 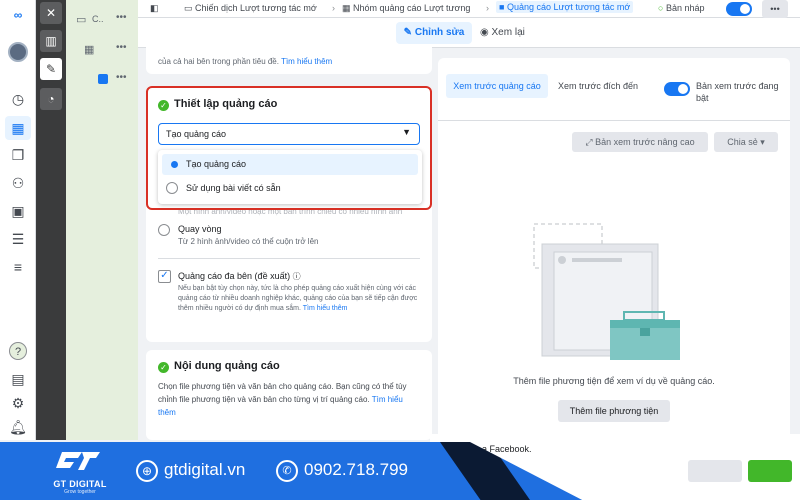 What do you see at coordinates (80, 492) in the screenshot?
I see `brand-tagline: Grow together` at bounding box center [80, 492].